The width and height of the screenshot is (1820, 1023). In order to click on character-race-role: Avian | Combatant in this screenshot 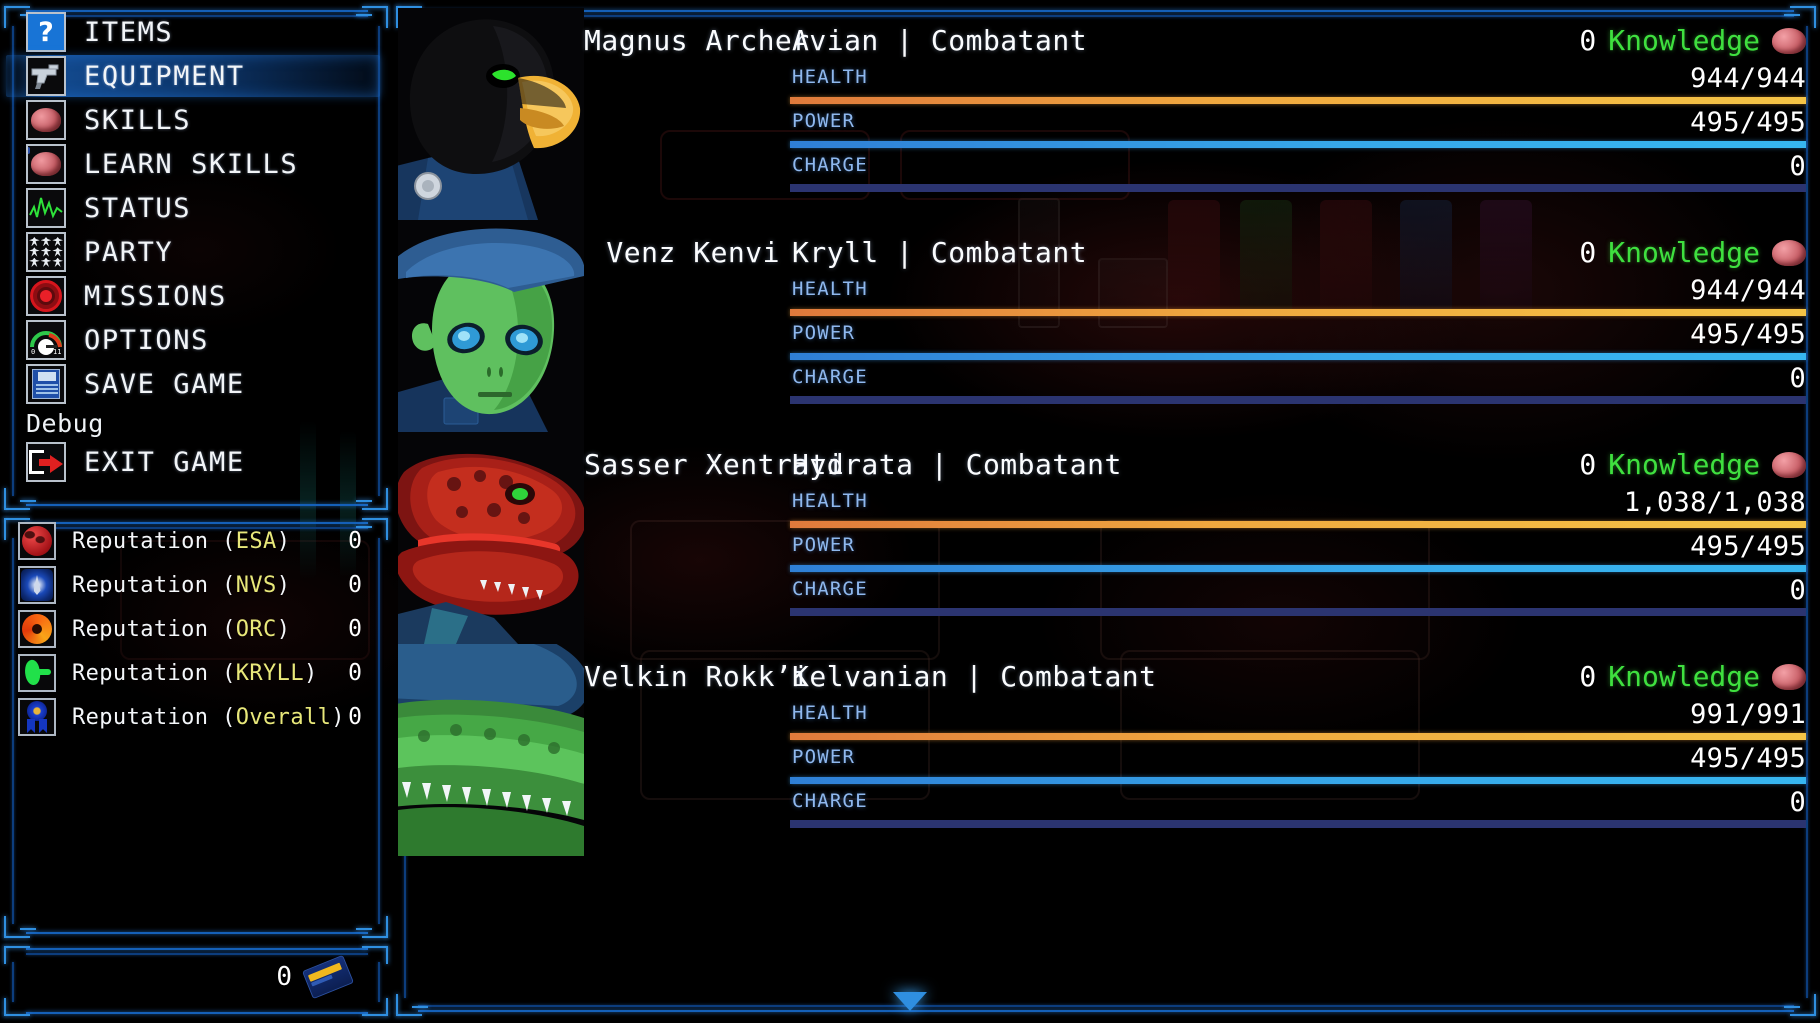, I will do `click(939, 40)`.